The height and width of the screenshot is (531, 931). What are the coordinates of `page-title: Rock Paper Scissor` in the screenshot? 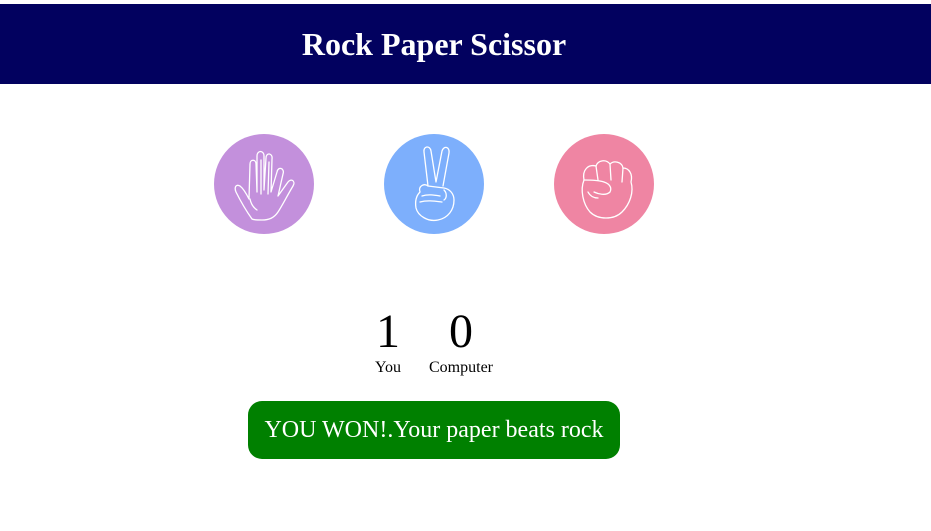 It's located at (434, 44).